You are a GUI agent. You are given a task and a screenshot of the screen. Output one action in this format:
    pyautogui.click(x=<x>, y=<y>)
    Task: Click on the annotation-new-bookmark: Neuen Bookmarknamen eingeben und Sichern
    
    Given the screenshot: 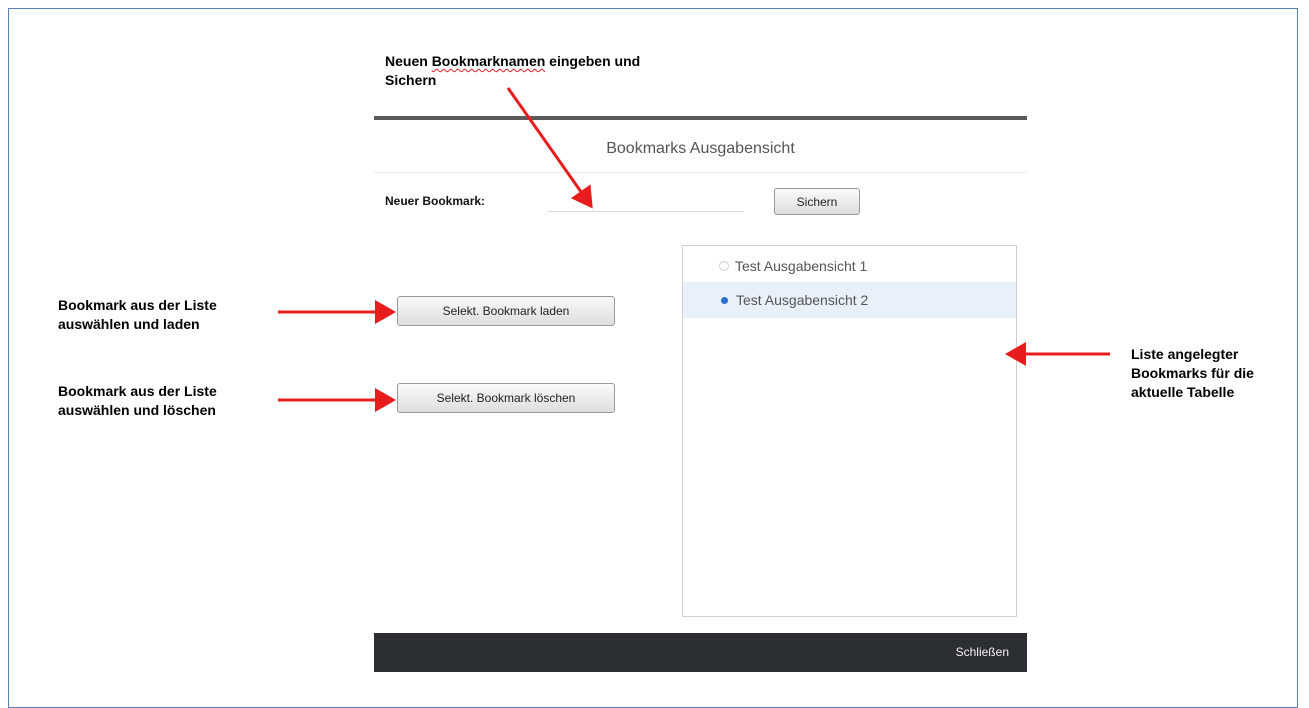 What is the action you would take?
    pyautogui.click(x=513, y=70)
    